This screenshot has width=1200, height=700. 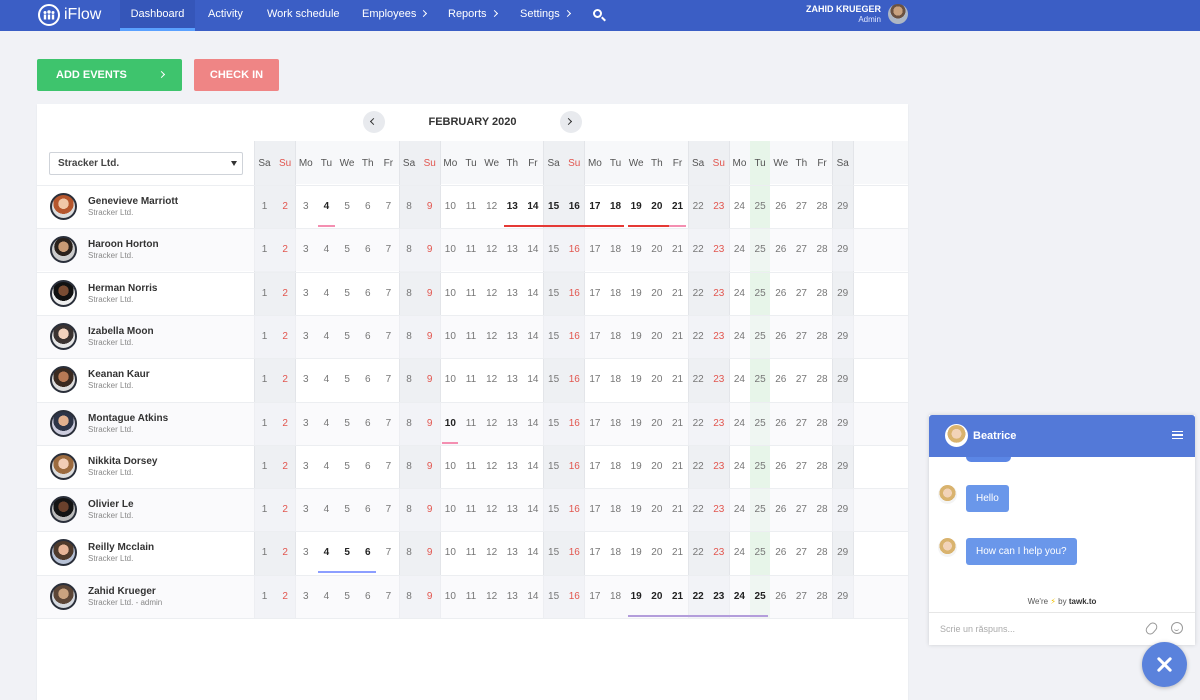 What do you see at coordinates (1151, 628) in the screenshot?
I see `paperclip-icon` at bounding box center [1151, 628].